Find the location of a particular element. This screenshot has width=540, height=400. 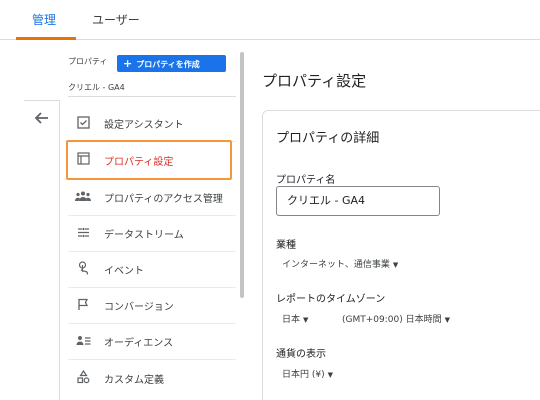

sidebar-item-conversions: コンバージョン is located at coordinates (152, 306).